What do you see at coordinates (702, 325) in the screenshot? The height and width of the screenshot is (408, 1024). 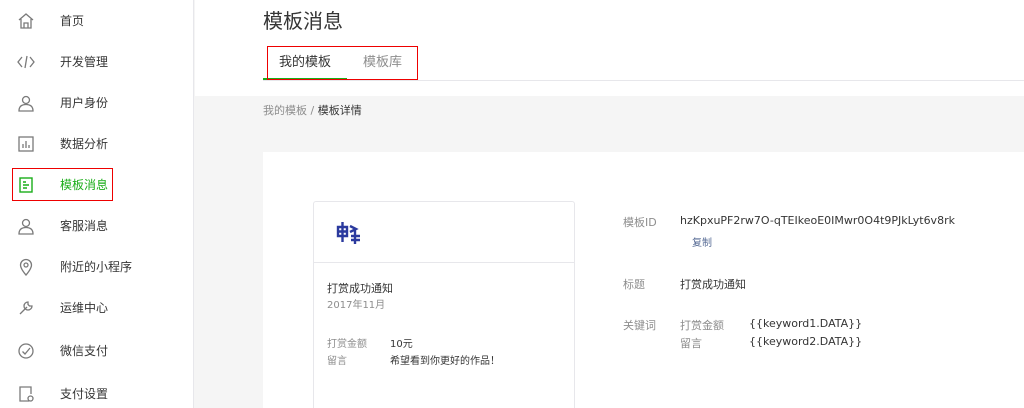 I see `keyword-key: 打赏金额` at bounding box center [702, 325].